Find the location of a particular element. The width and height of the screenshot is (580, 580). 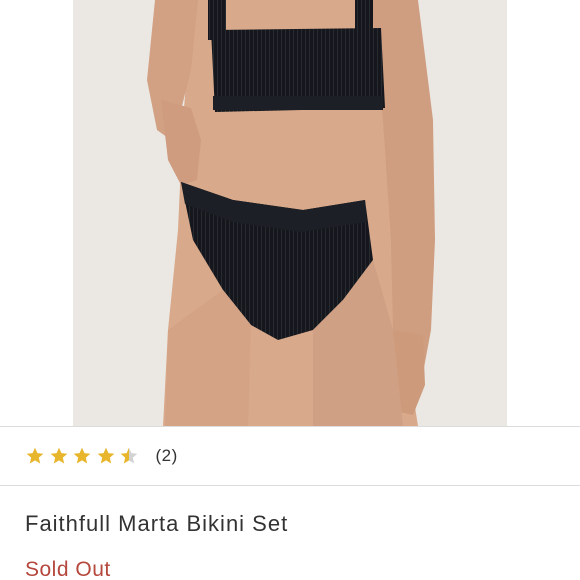

review-count: (2) is located at coordinates (167, 456).